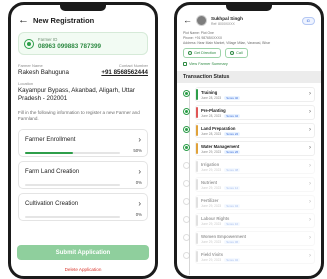 The height and width of the screenshot is (279, 327). What do you see at coordinates (255, 203) in the screenshot?
I see `stage-card: Fertilizer June 29, 2023 Score 04 ›` at bounding box center [255, 203].